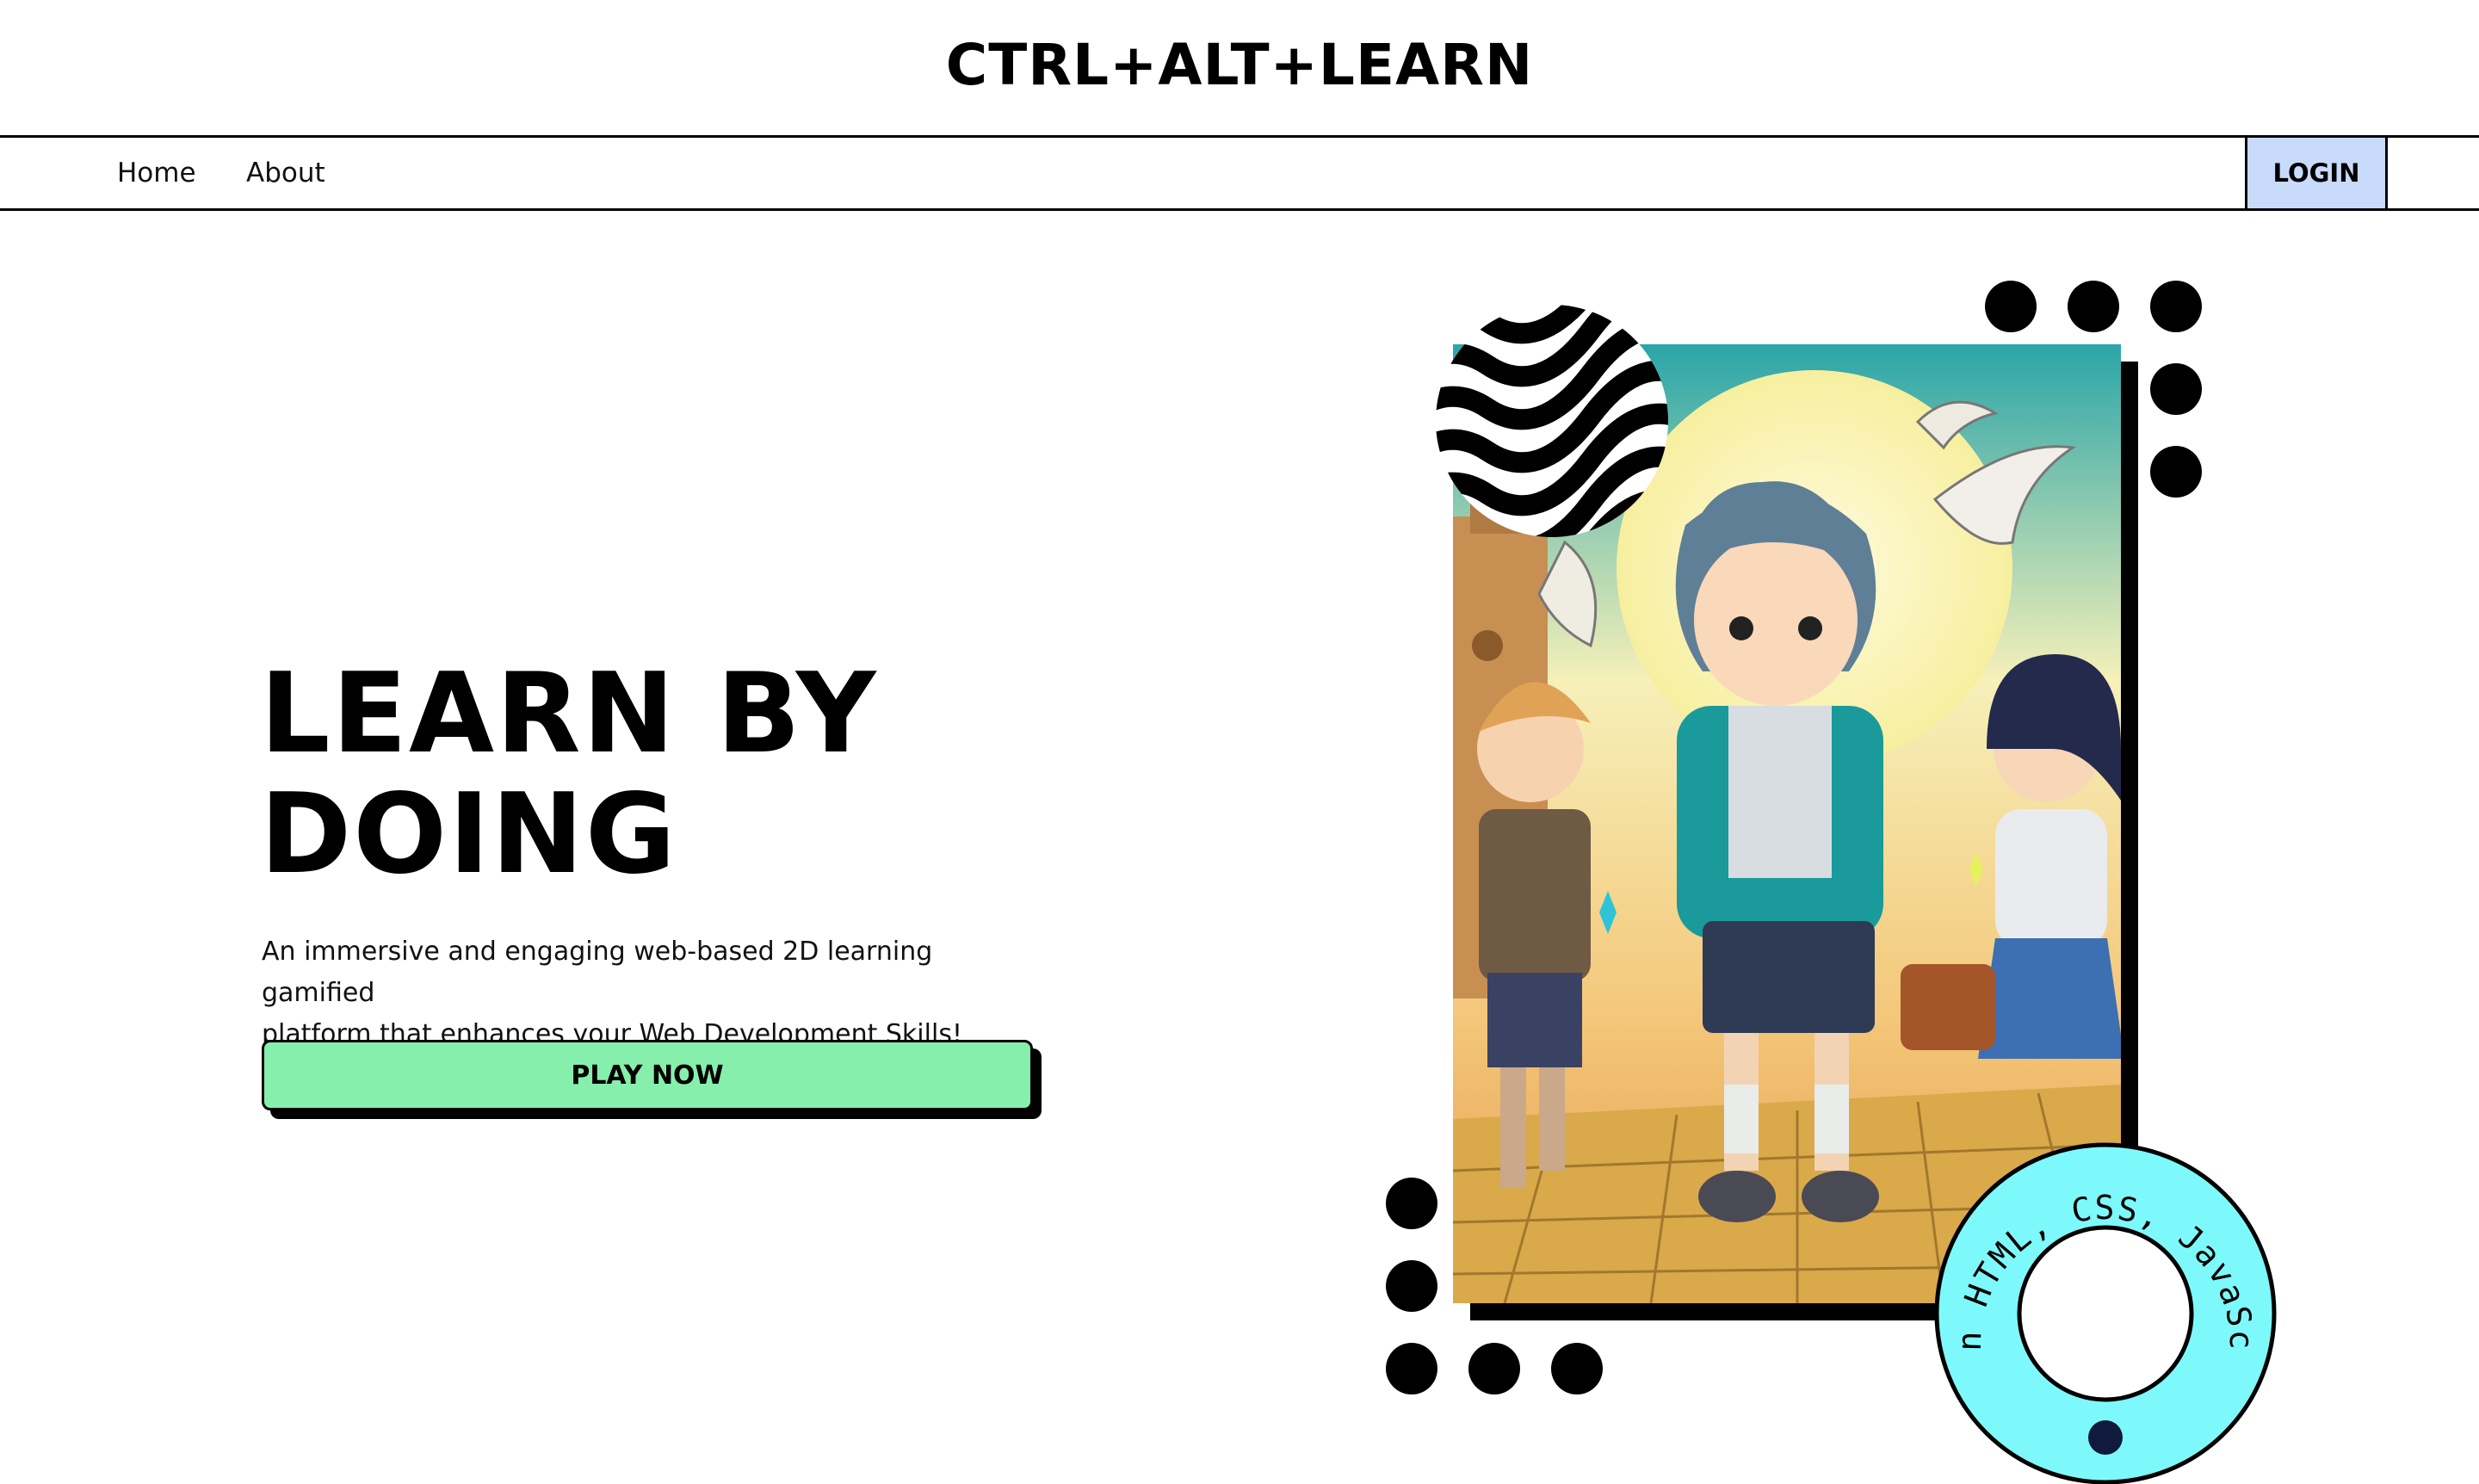 Image resolution: width=2479 pixels, height=1484 pixels. What do you see at coordinates (2316, 173) in the screenshot?
I see `login-button: LOGIN` at bounding box center [2316, 173].